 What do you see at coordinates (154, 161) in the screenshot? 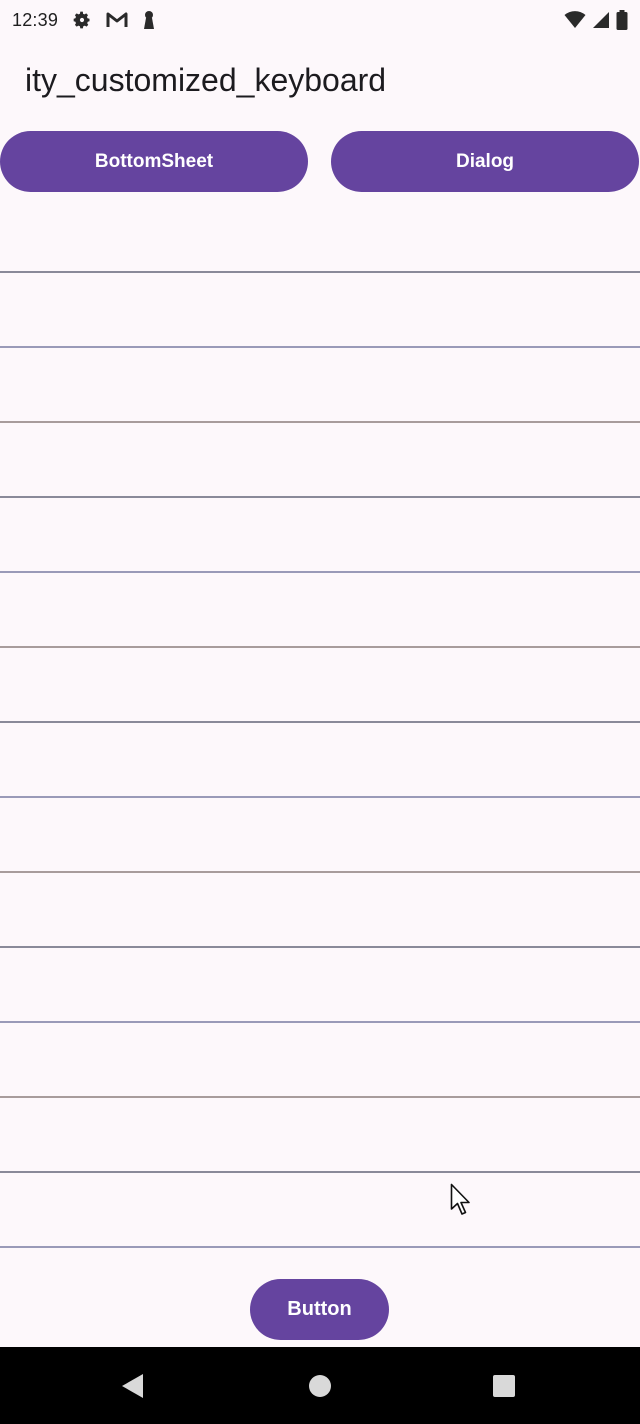
I see `bottom-sheet-button: BottomSheet` at bounding box center [154, 161].